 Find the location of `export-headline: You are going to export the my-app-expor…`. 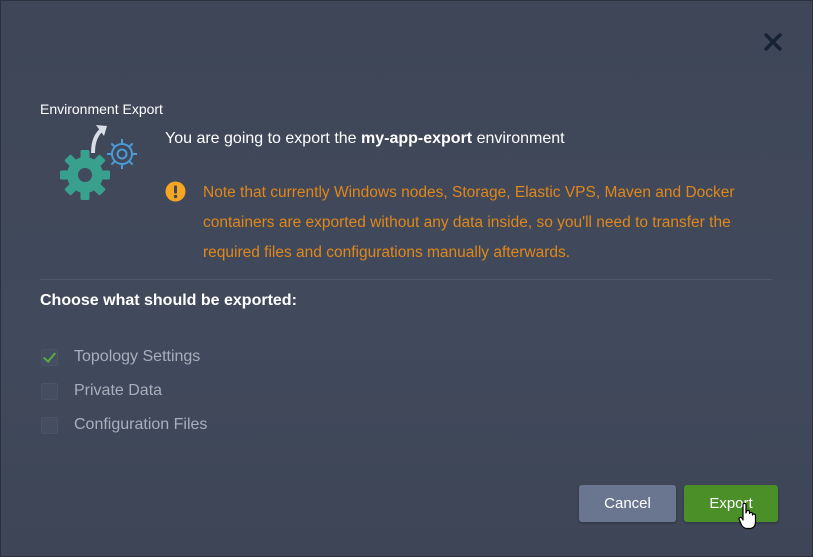

export-headline: You are going to export the my-app-expor… is located at coordinates (365, 139).